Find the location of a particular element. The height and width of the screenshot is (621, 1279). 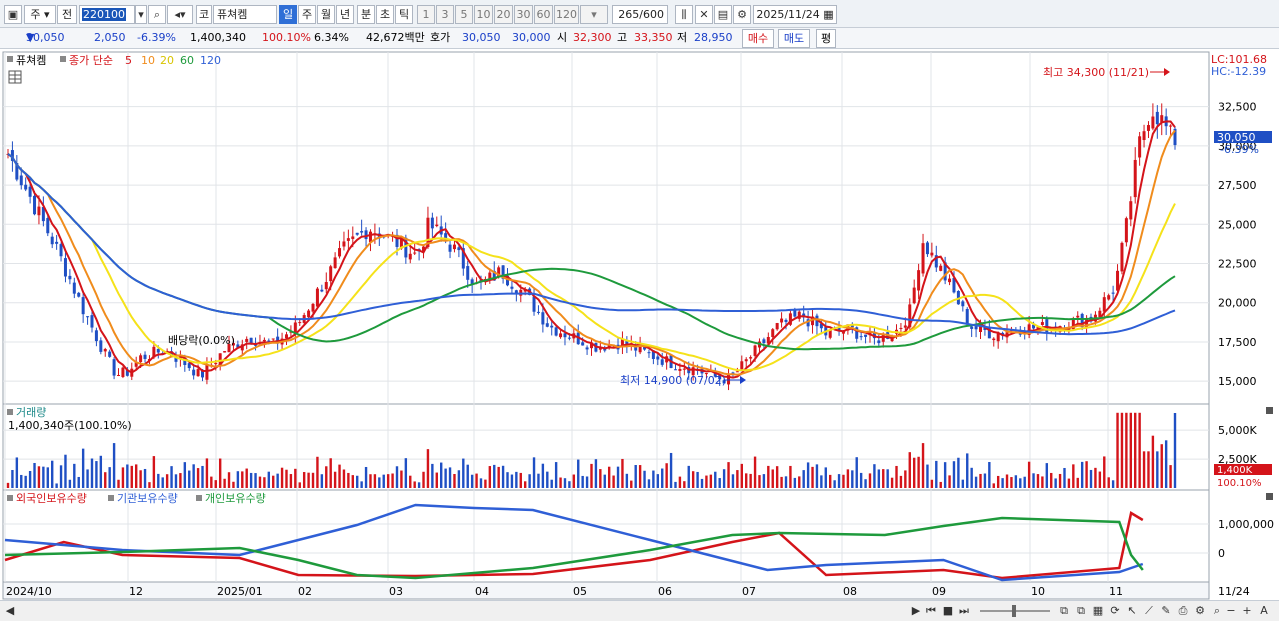

date-field: 2025/11/24 ▦ is located at coordinates (795, 14).